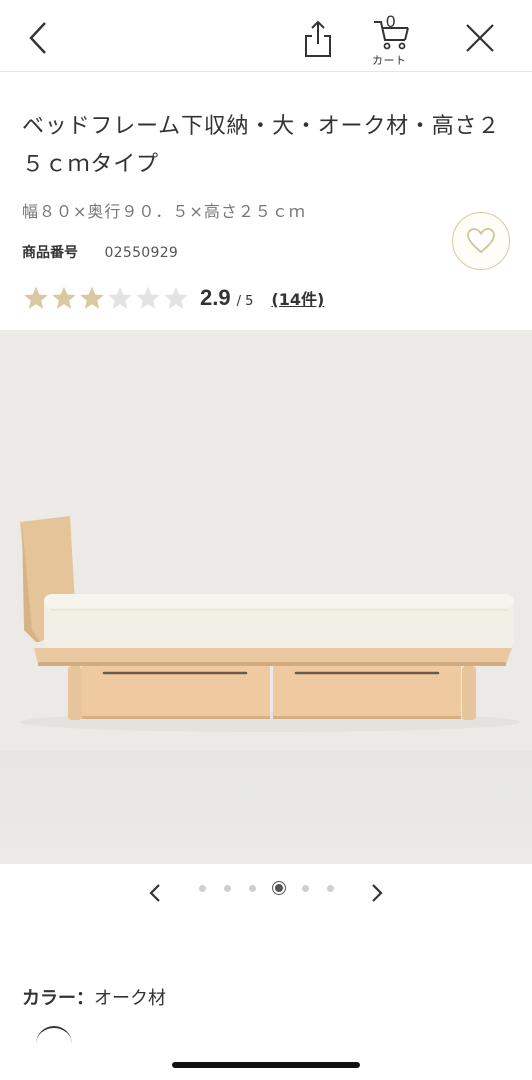  I want to click on rating-stars, so click(106, 298).